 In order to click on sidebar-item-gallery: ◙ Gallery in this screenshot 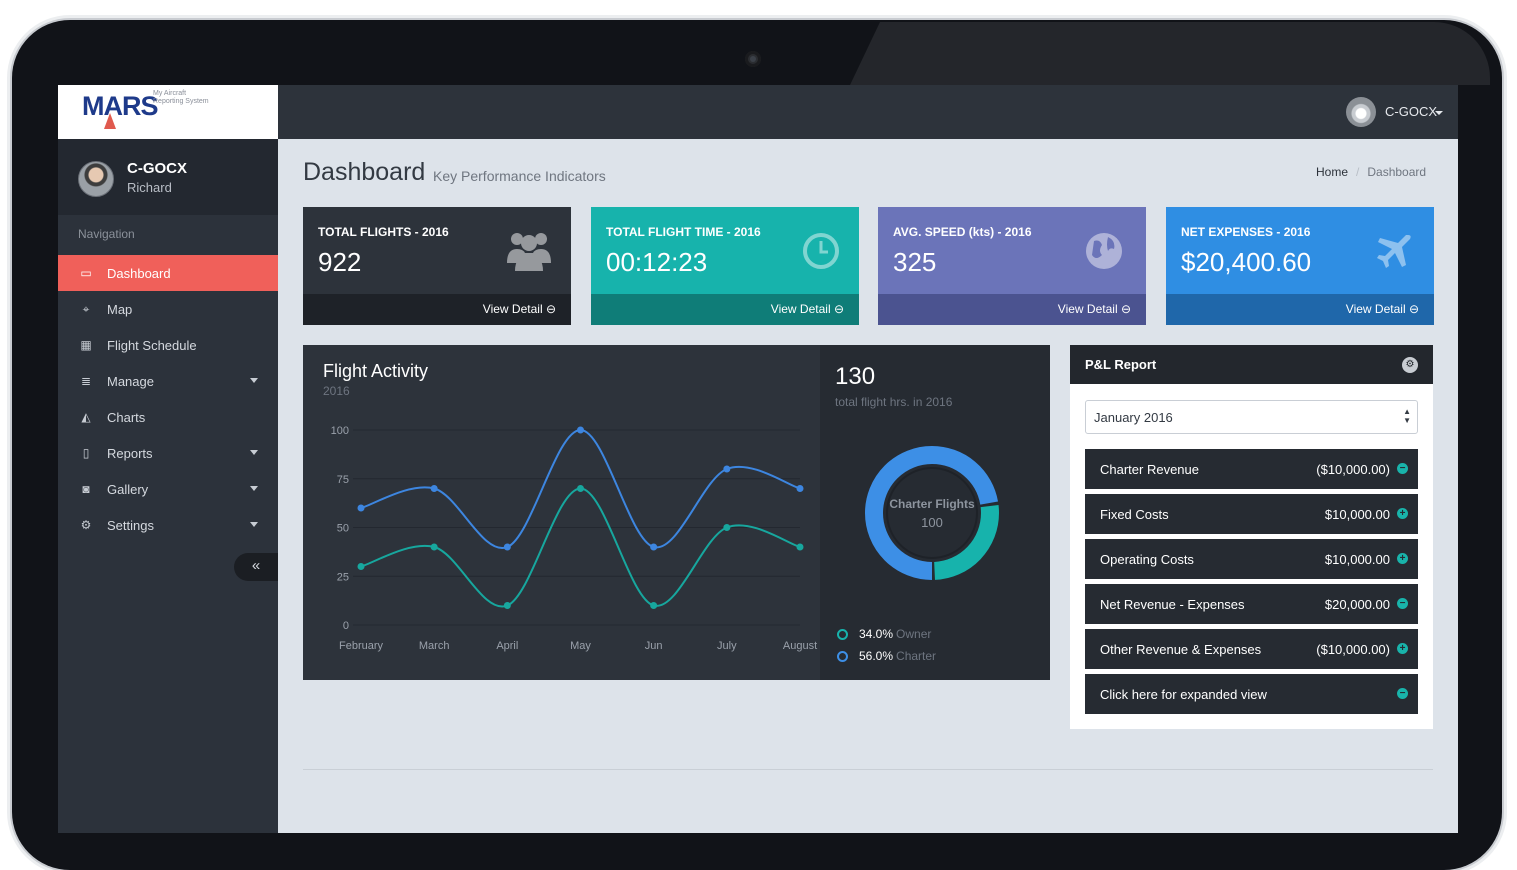, I will do `click(168, 489)`.